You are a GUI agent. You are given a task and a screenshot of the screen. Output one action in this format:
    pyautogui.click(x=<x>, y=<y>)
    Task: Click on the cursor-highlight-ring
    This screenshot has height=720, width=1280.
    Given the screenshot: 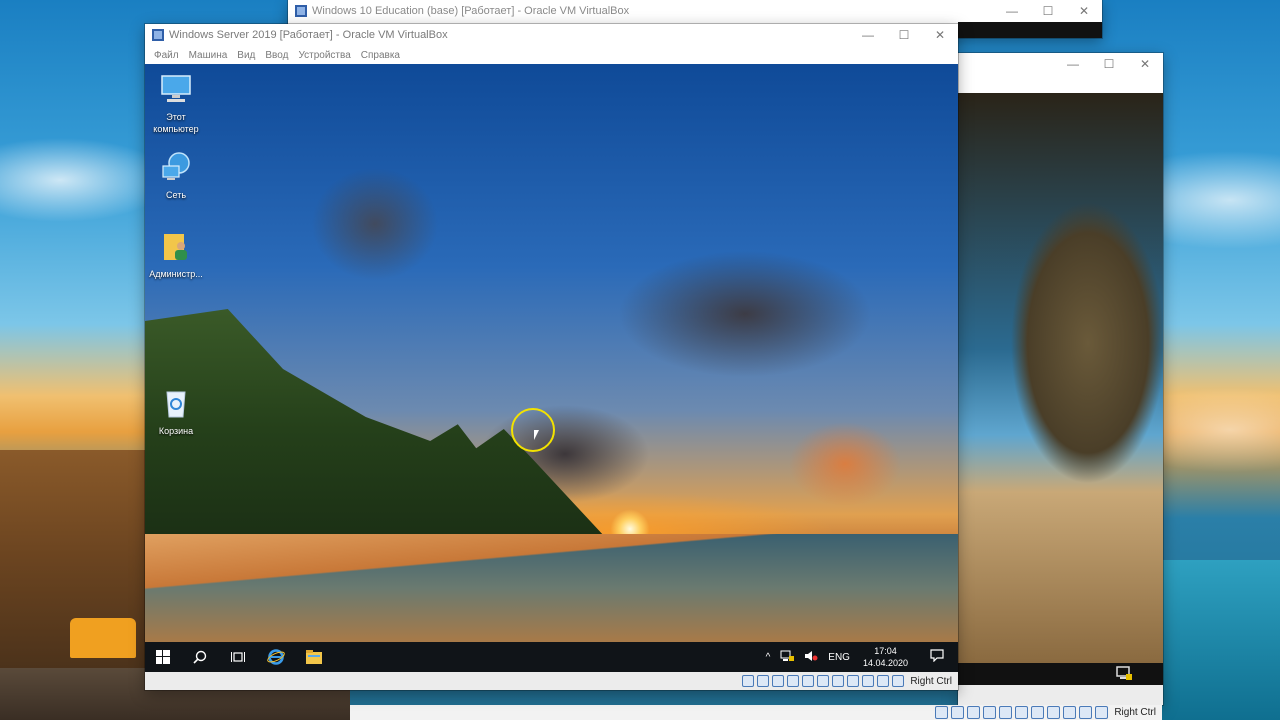 What is the action you would take?
    pyautogui.click(x=533, y=430)
    